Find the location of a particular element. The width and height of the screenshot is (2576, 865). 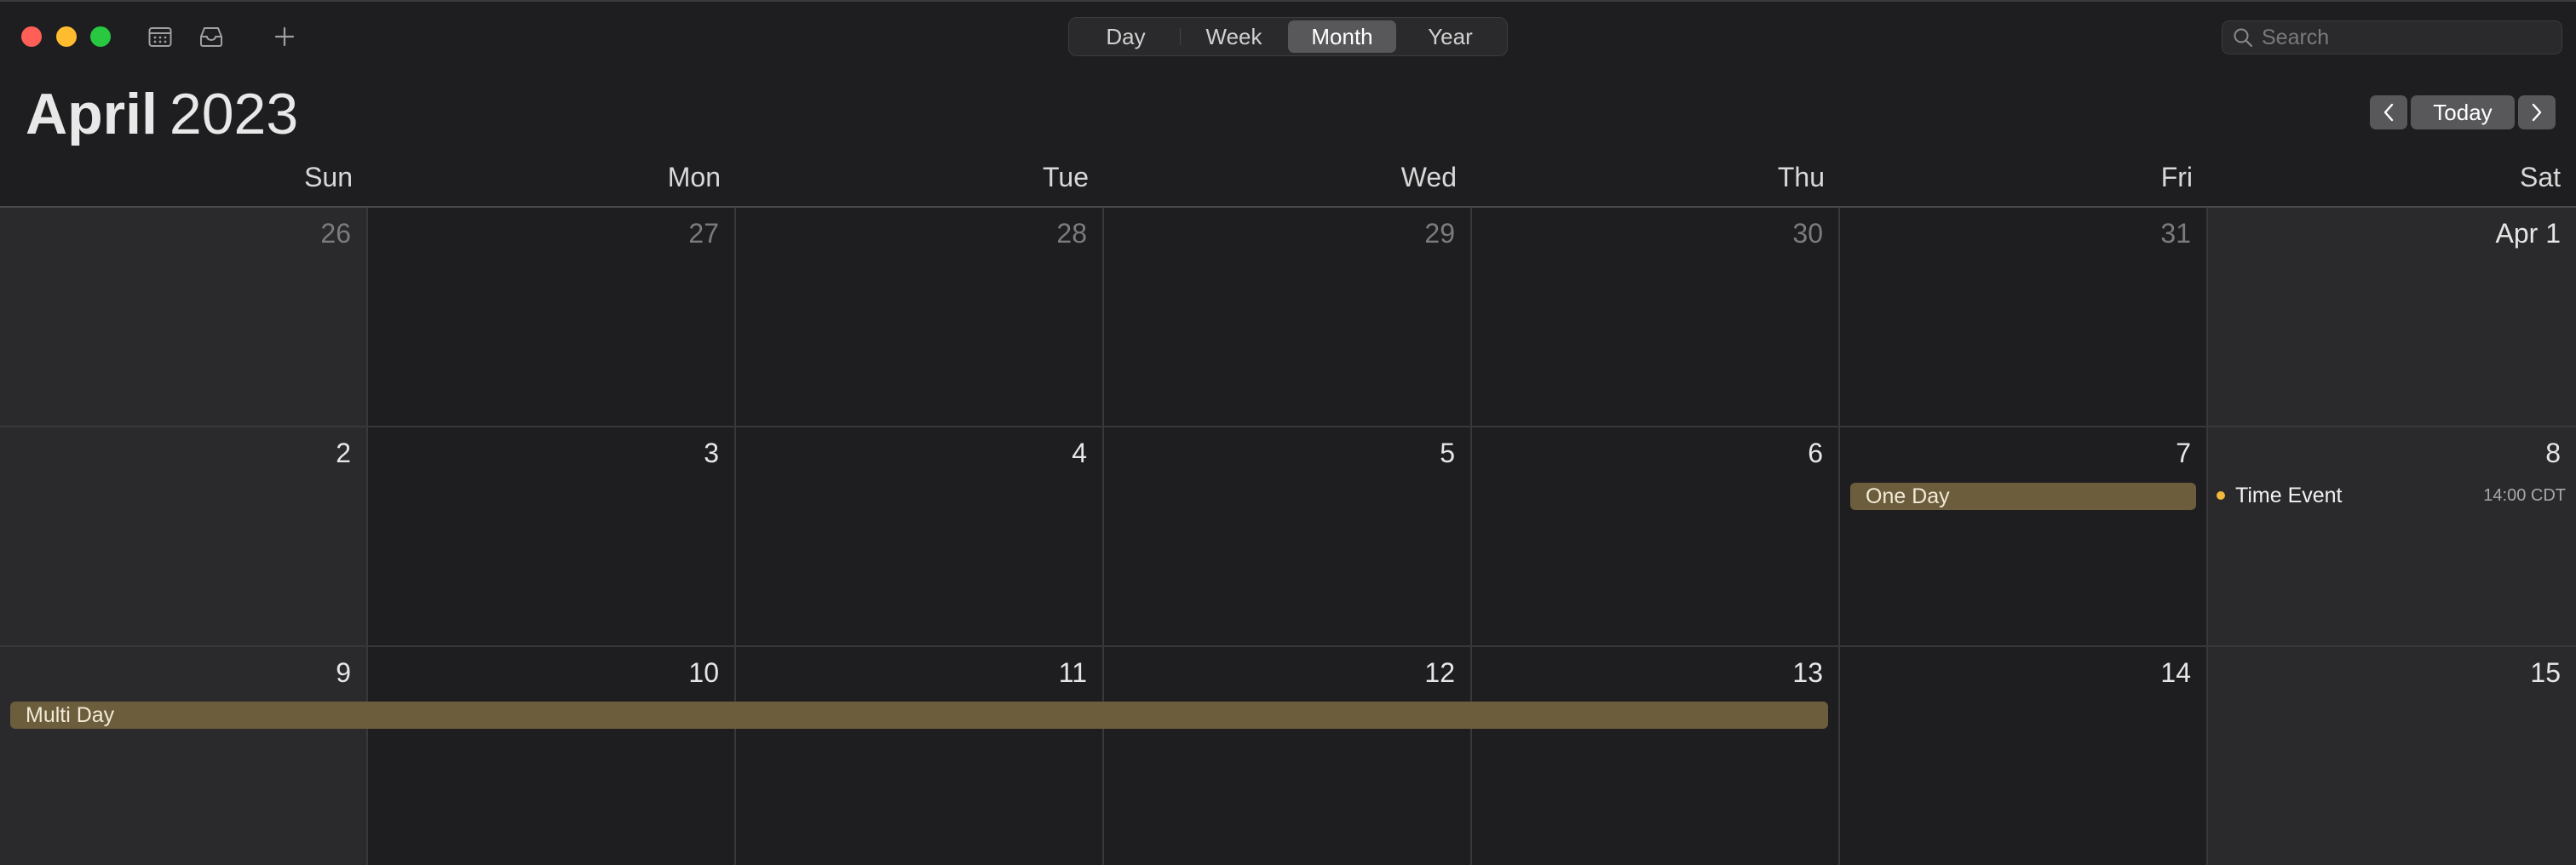

weekday-wed: Wed is located at coordinates (1428, 177).